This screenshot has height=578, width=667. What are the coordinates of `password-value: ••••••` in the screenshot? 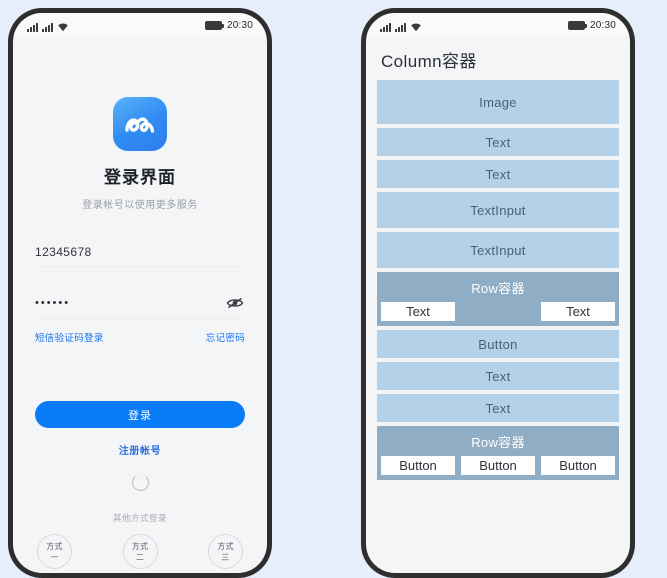 It's located at (52, 303).